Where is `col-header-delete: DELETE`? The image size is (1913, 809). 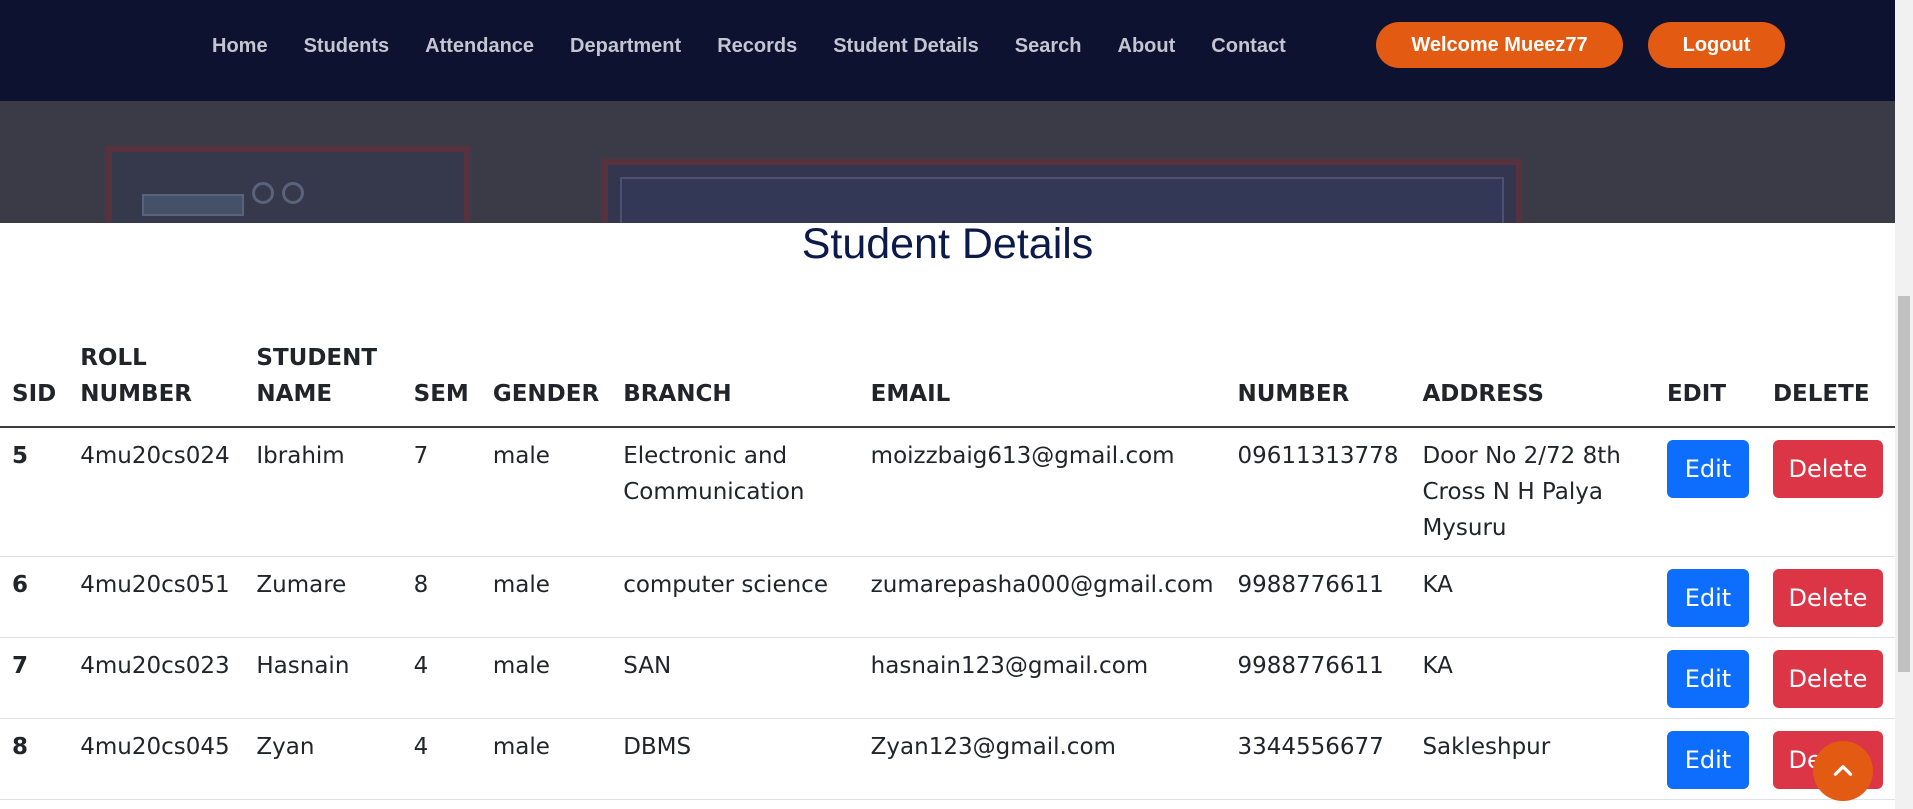
col-header-delete: DELETE is located at coordinates (1827, 384).